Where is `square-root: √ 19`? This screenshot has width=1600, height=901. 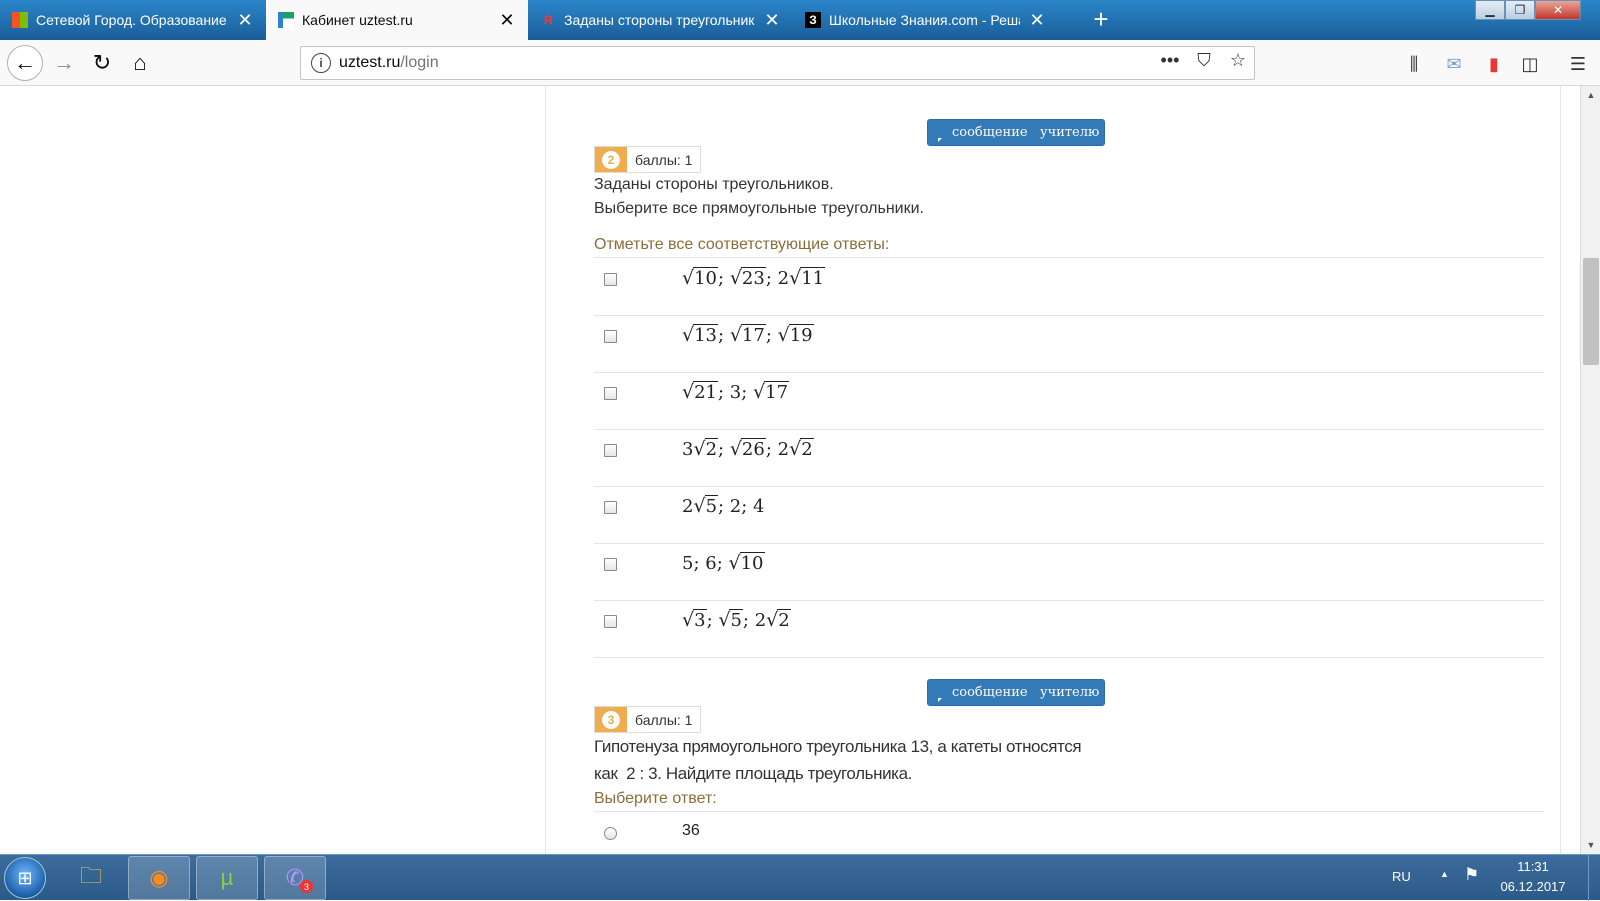 square-root: √ 19 is located at coordinates (795, 335).